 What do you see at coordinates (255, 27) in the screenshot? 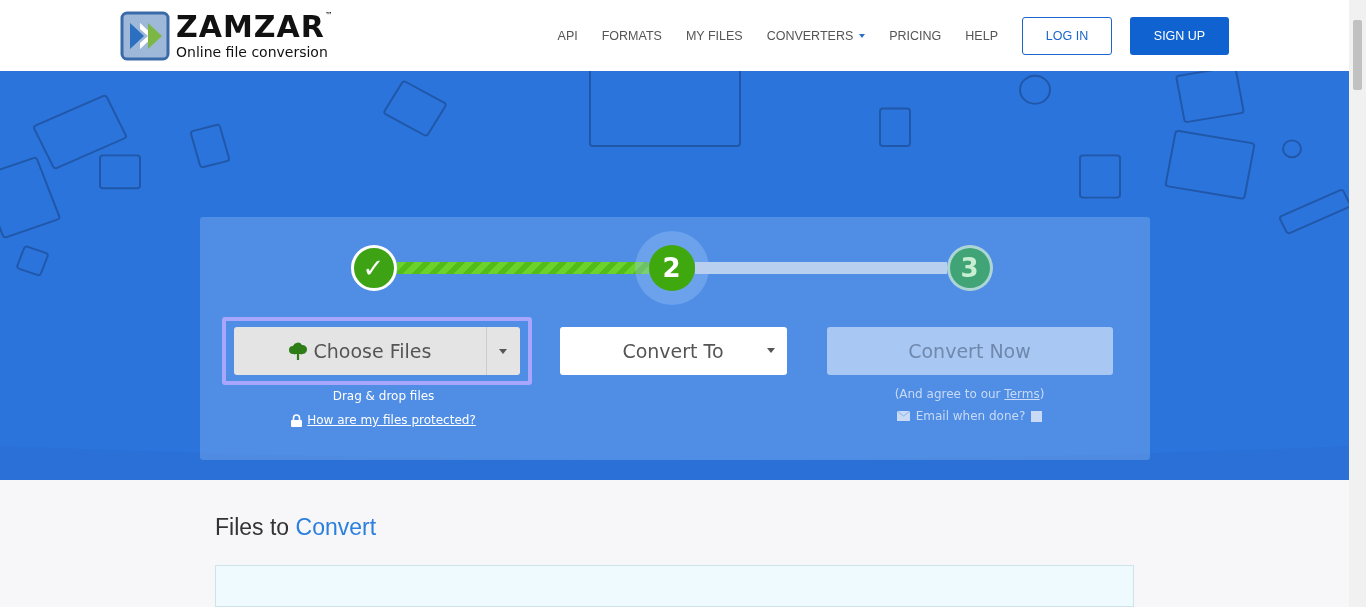
I see `logo-text: ZAMZAR™` at bounding box center [255, 27].